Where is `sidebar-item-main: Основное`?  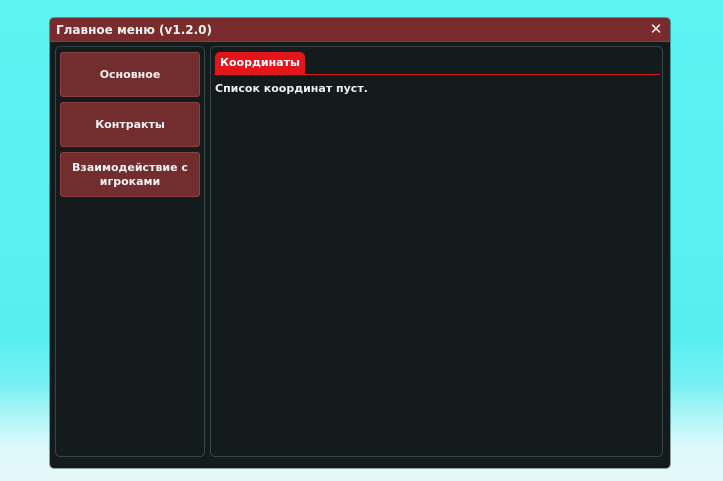 sidebar-item-main: Основное is located at coordinates (130, 74).